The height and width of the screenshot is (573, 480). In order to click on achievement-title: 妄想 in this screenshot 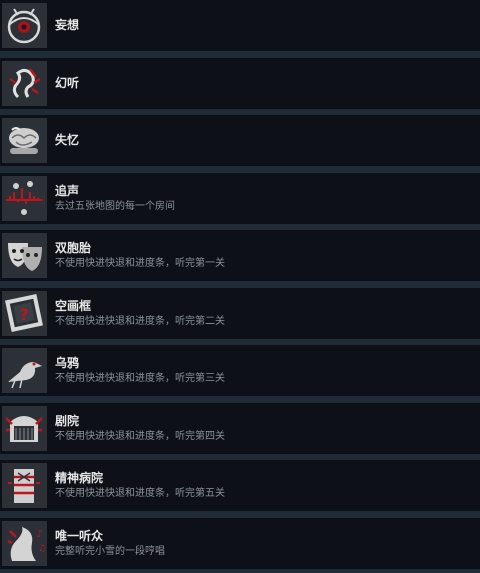, I will do `click(67, 25)`.